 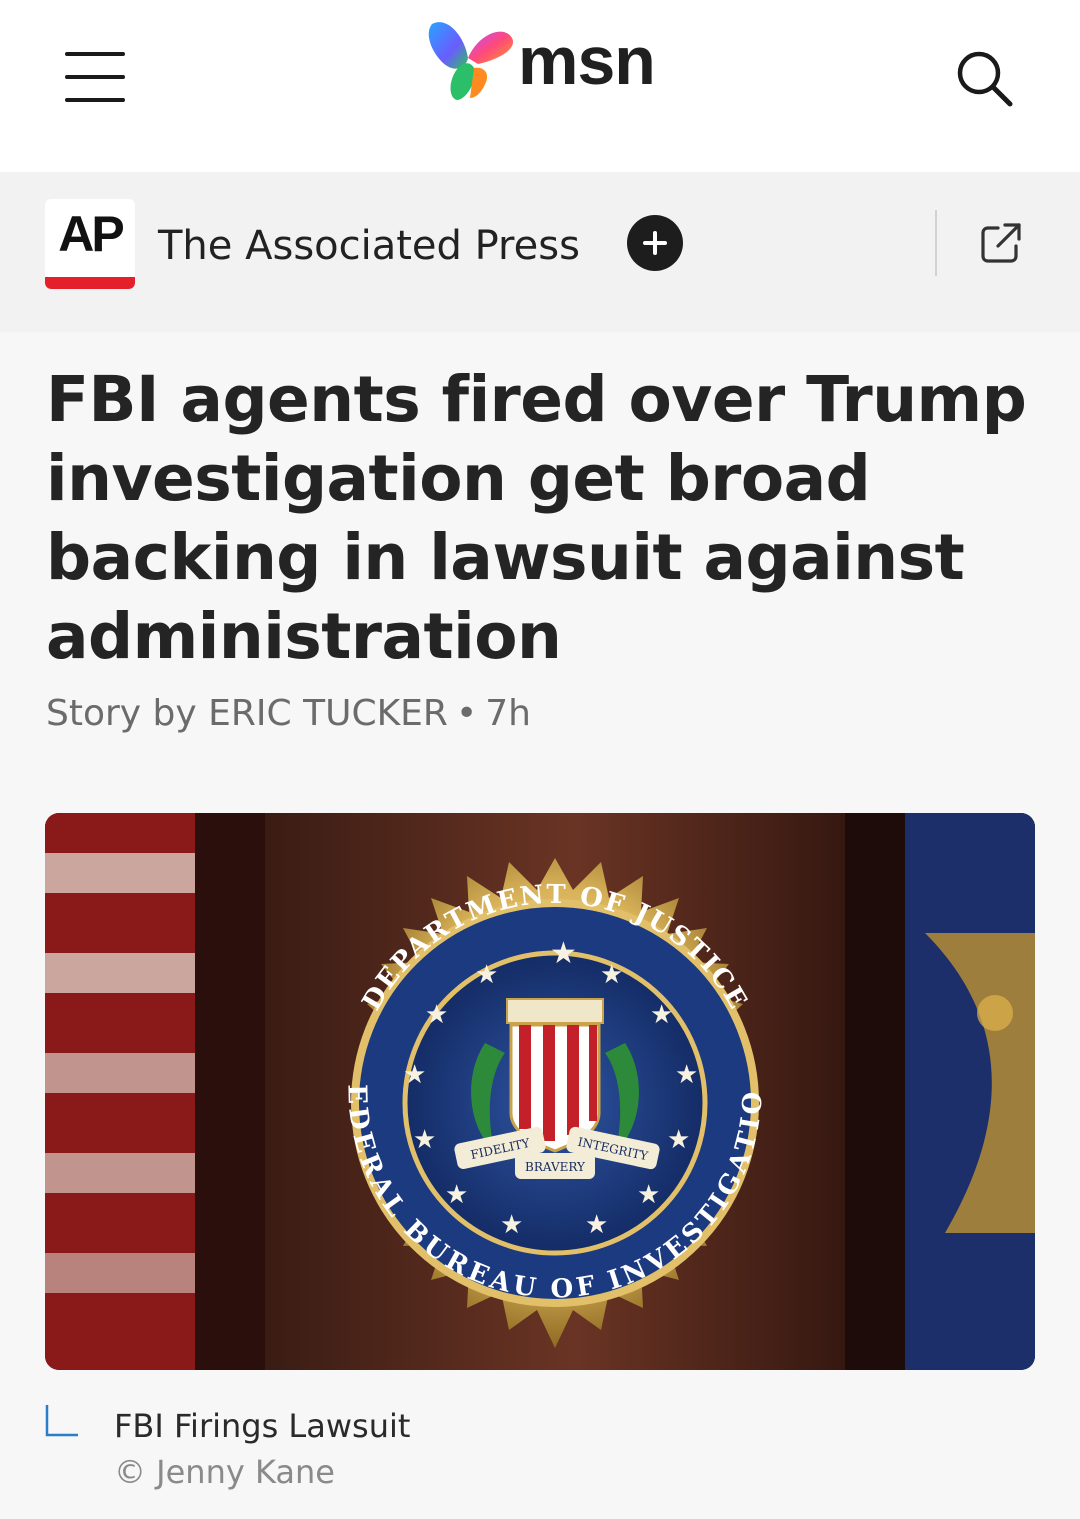 What do you see at coordinates (984, 78) in the screenshot?
I see `search-icon` at bounding box center [984, 78].